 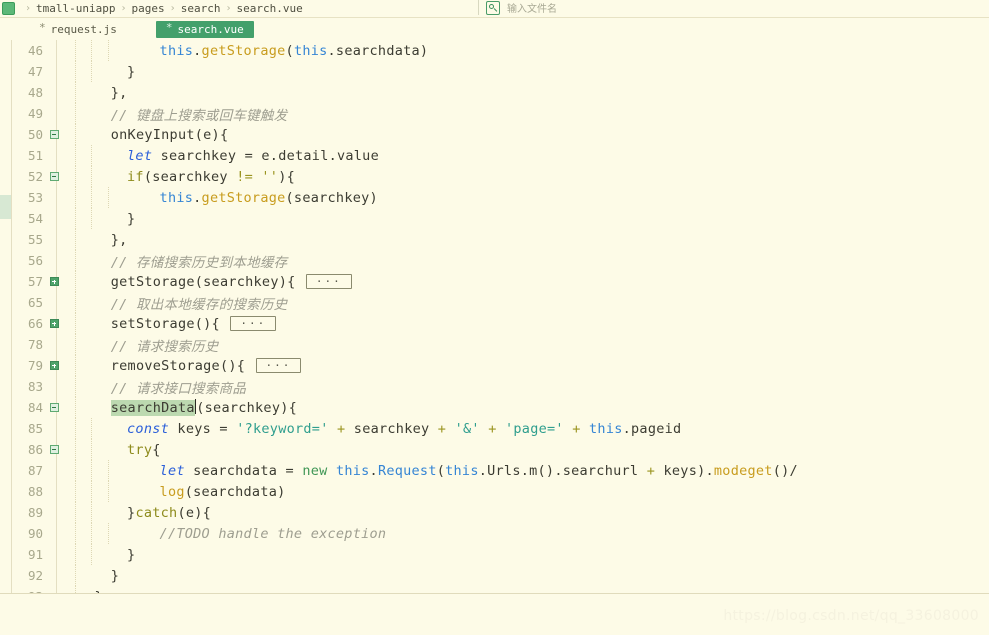 I want to click on code-line: 88 log(searchdata), so click(x=494, y=491).